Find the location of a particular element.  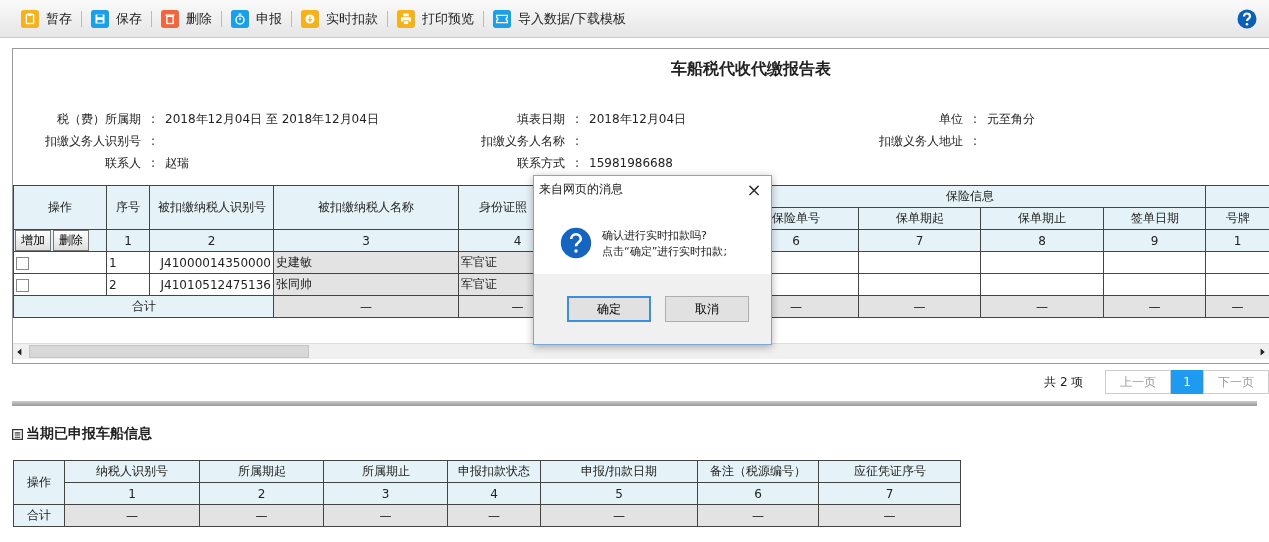

table-cell: 1 is located at coordinates (128, 262).